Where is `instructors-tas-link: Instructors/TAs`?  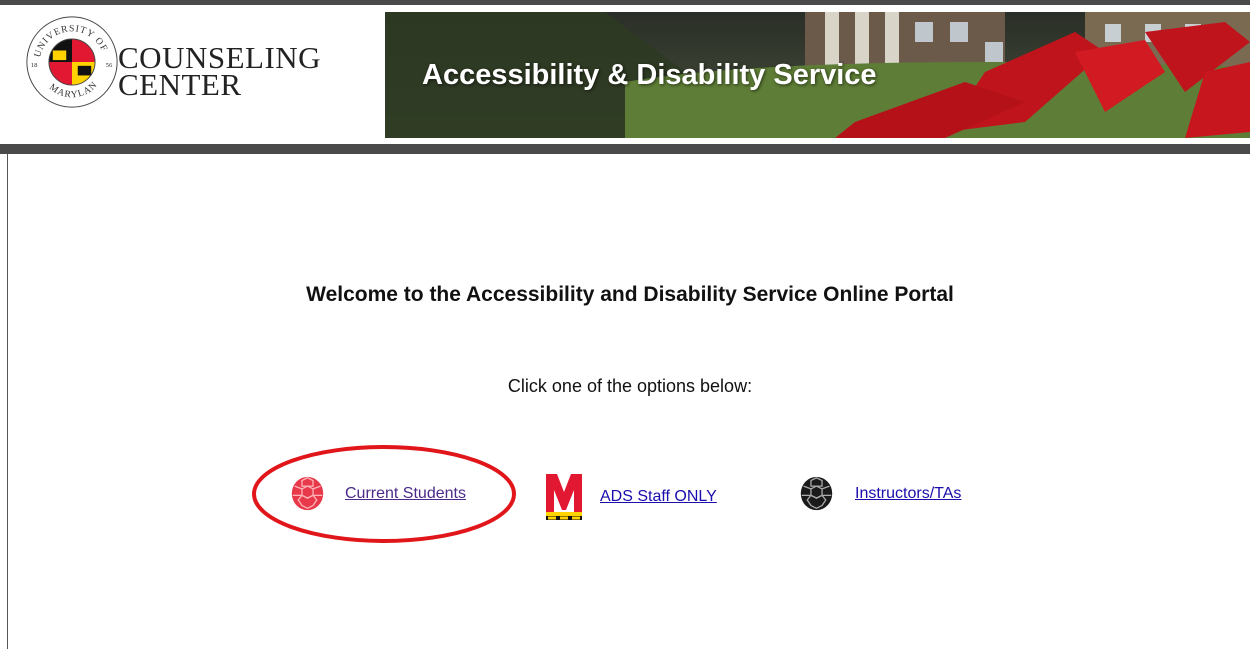
instructors-tas-link: Instructors/TAs is located at coordinates (908, 494).